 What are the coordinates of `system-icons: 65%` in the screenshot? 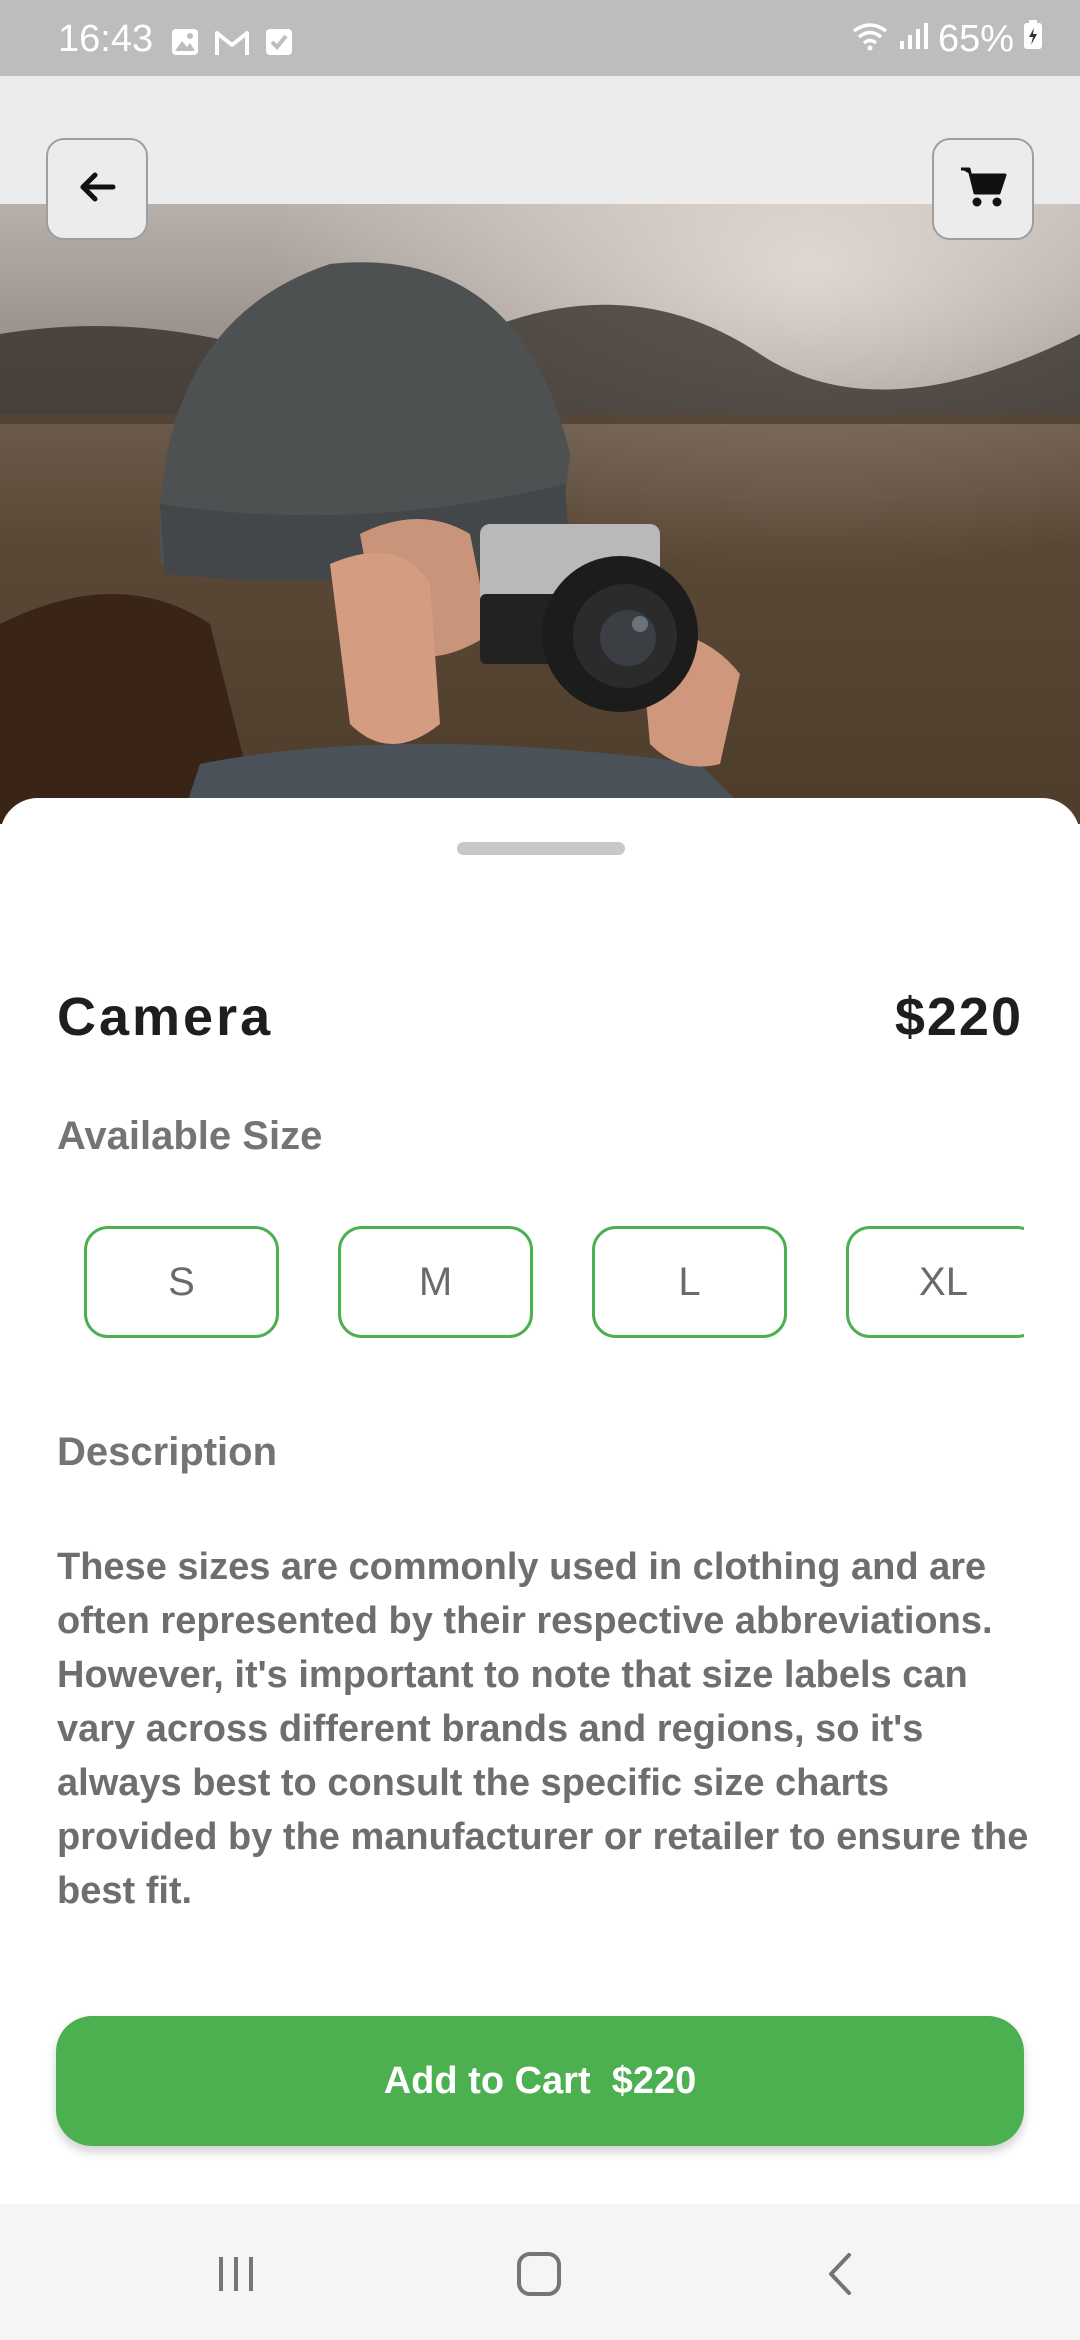 It's located at (947, 39).